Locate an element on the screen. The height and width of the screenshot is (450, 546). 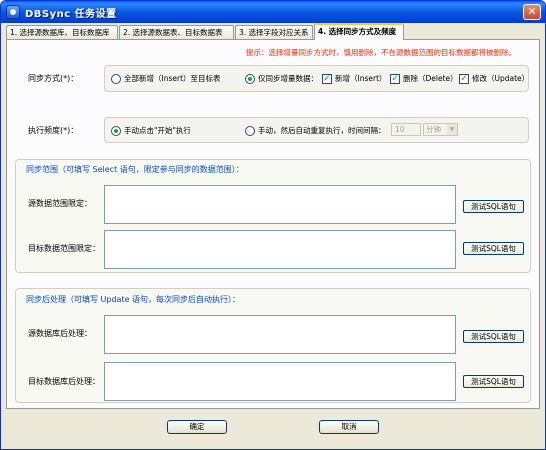
check-insert: ✓ 新增（Insert） is located at coordinates (354, 78).